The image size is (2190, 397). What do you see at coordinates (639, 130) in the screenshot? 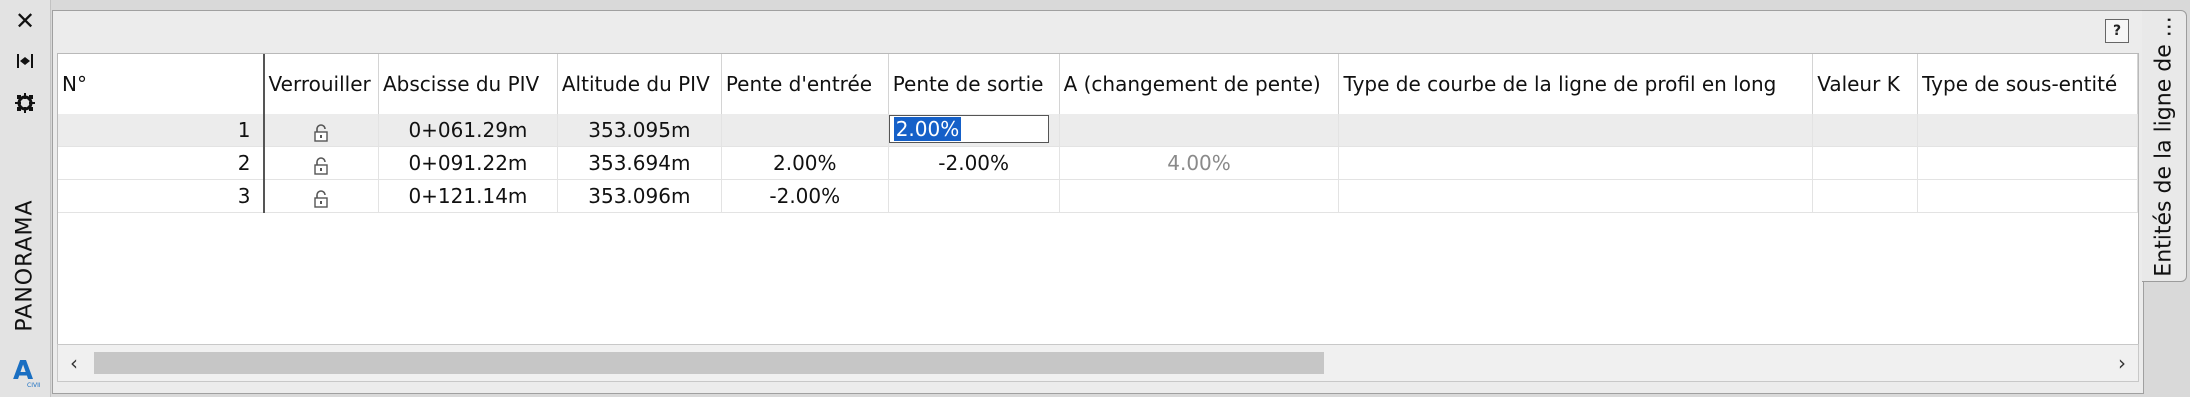
I see `elevation-cell: 353.095m` at bounding box center [639, 130].